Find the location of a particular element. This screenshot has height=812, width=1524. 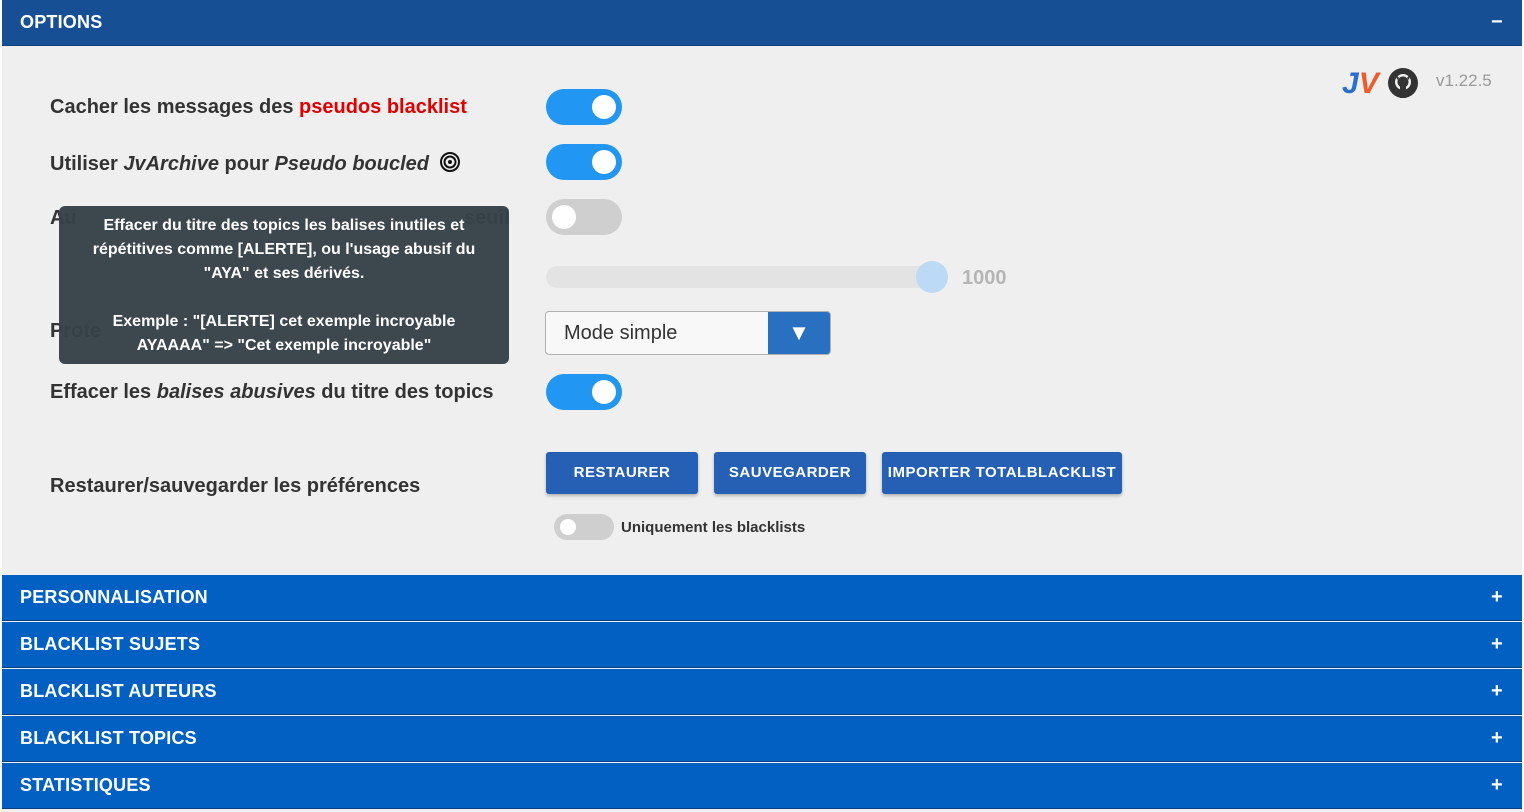

options-header-title: OPTIONS is located at coordinates (61, 22).